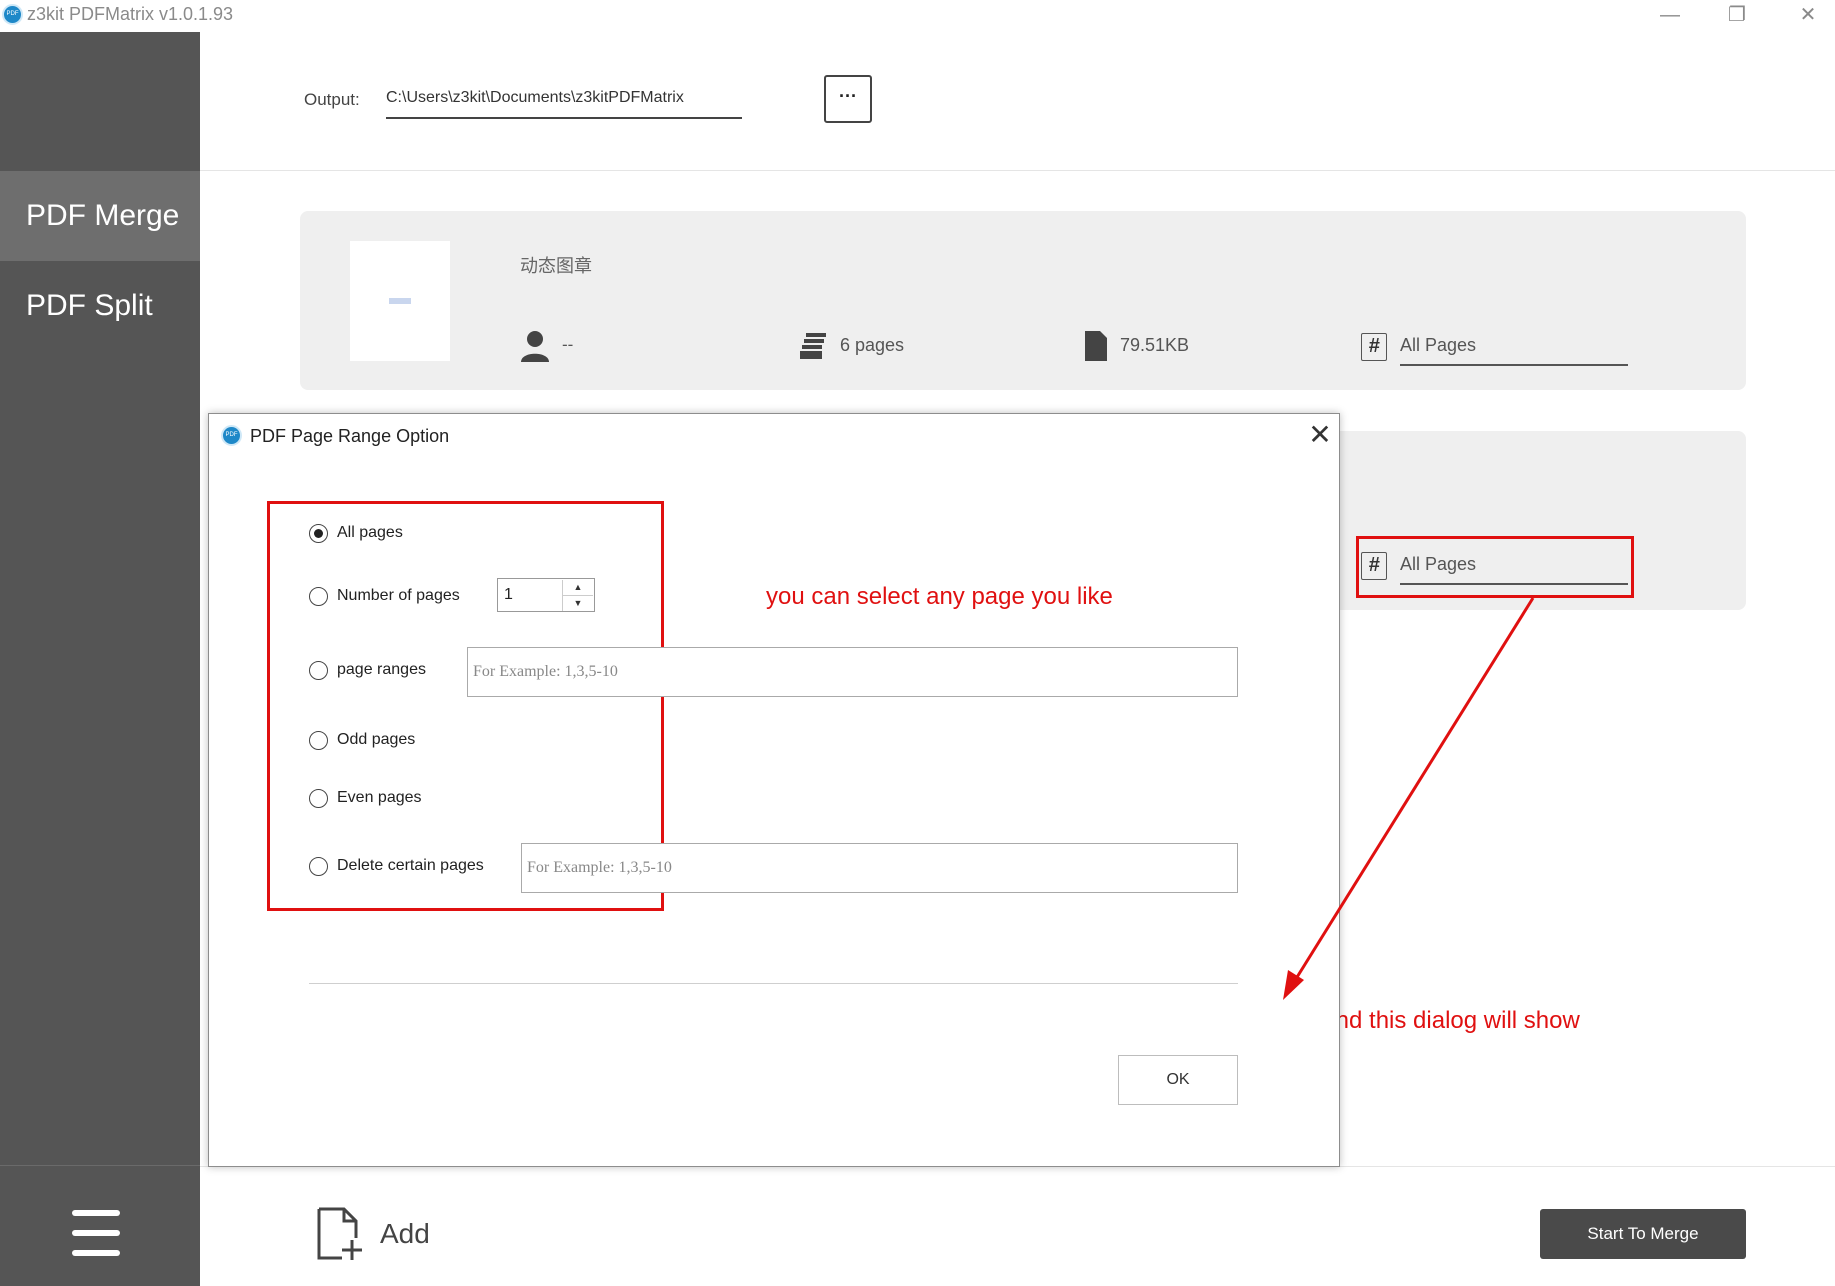 The height and width of the screenshot is (1286, 1835). I want to click on option-label-number-of-pages: Number of pages, so click(398, 596).